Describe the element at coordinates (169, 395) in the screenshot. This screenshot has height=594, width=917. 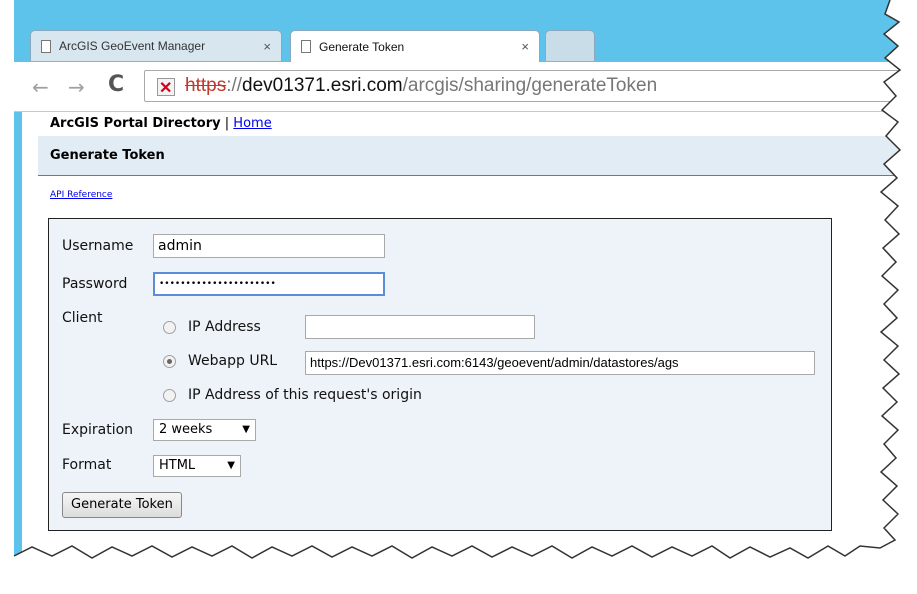
I see `request-origin-radio` at that location.